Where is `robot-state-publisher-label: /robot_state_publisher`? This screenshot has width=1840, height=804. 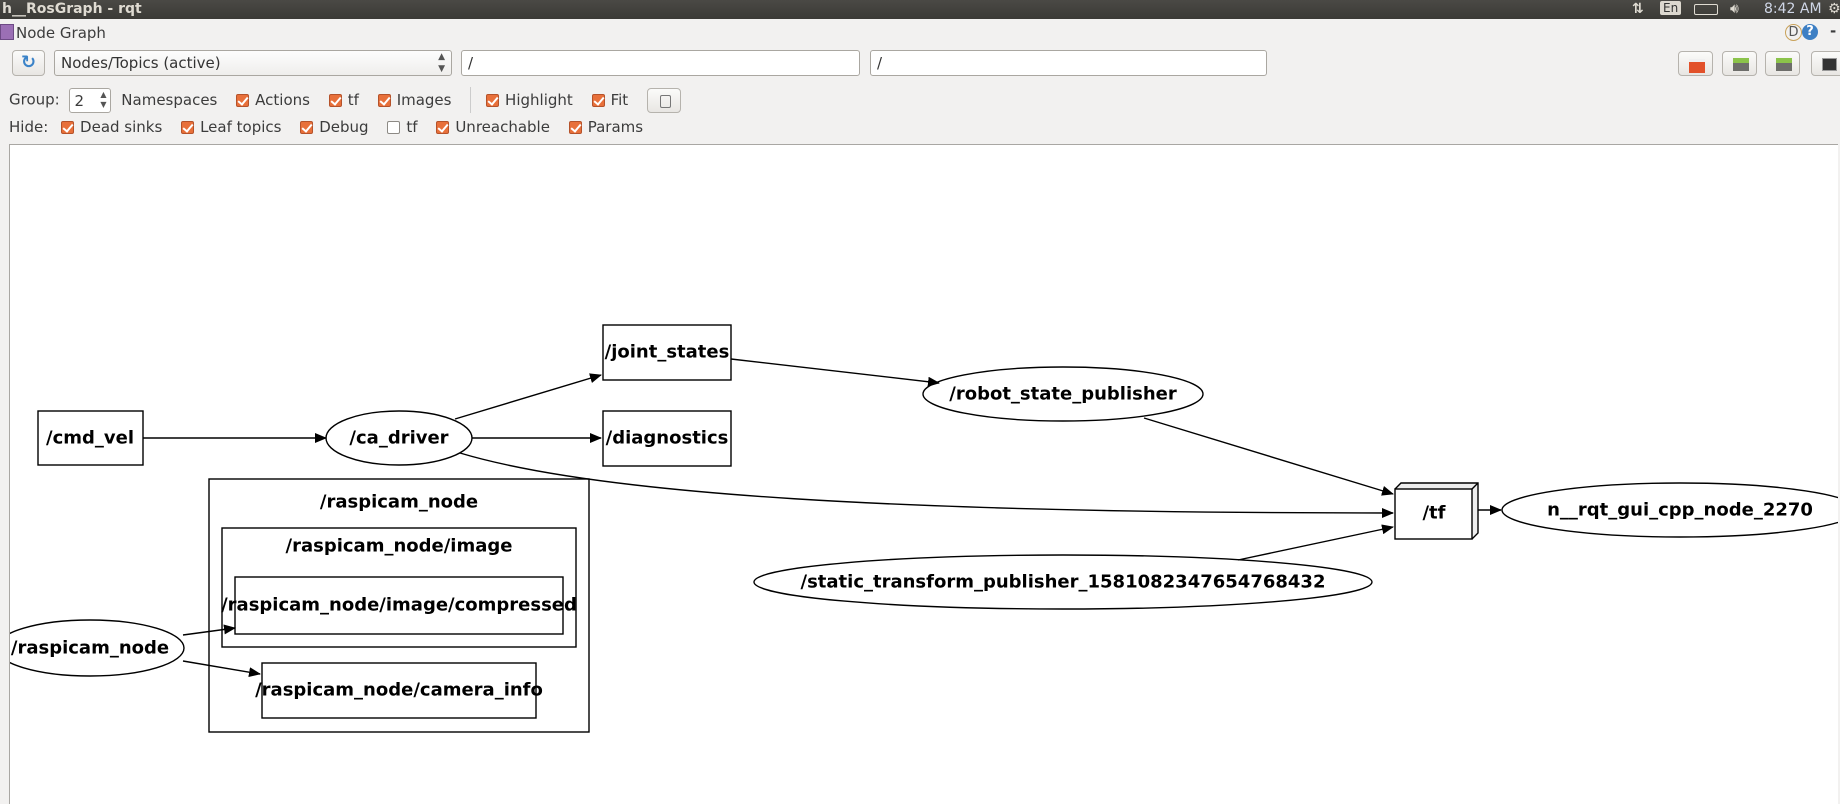
robot-state-publisher-label: /robot_state_publisher is located at coordinates (1063, 394).